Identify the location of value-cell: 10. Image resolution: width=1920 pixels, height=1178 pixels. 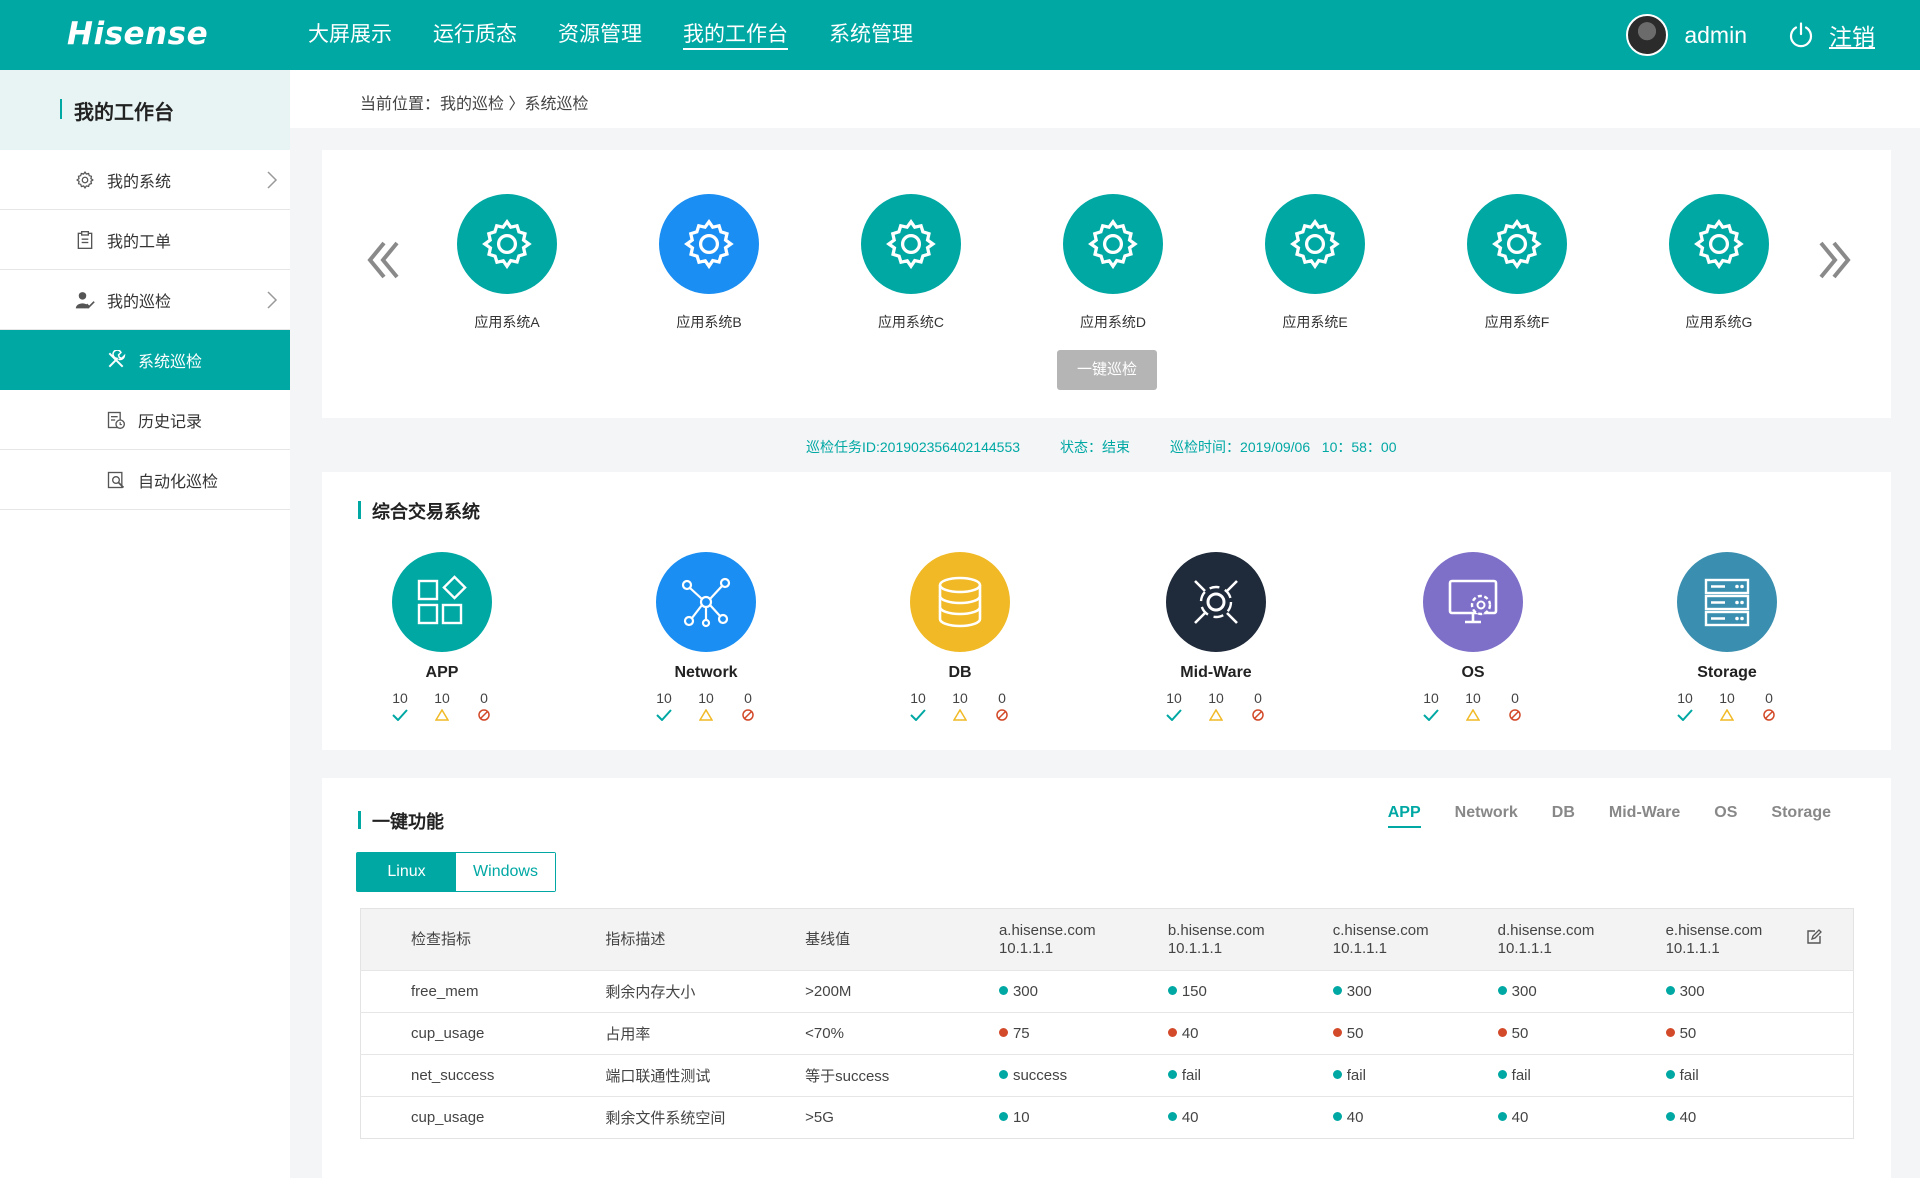
(1083, 1117).